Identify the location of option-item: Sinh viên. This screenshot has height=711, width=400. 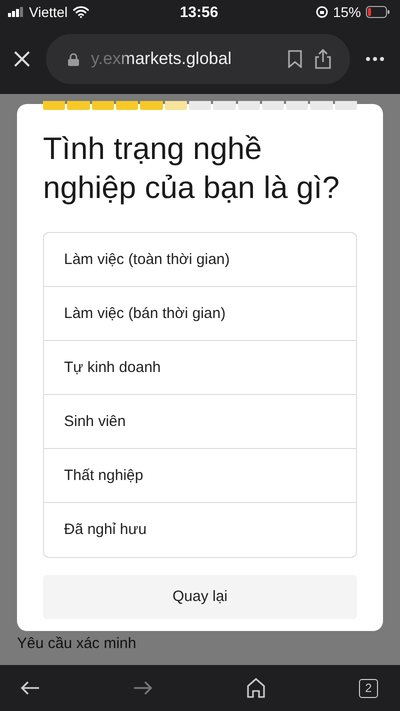
(200, 421).